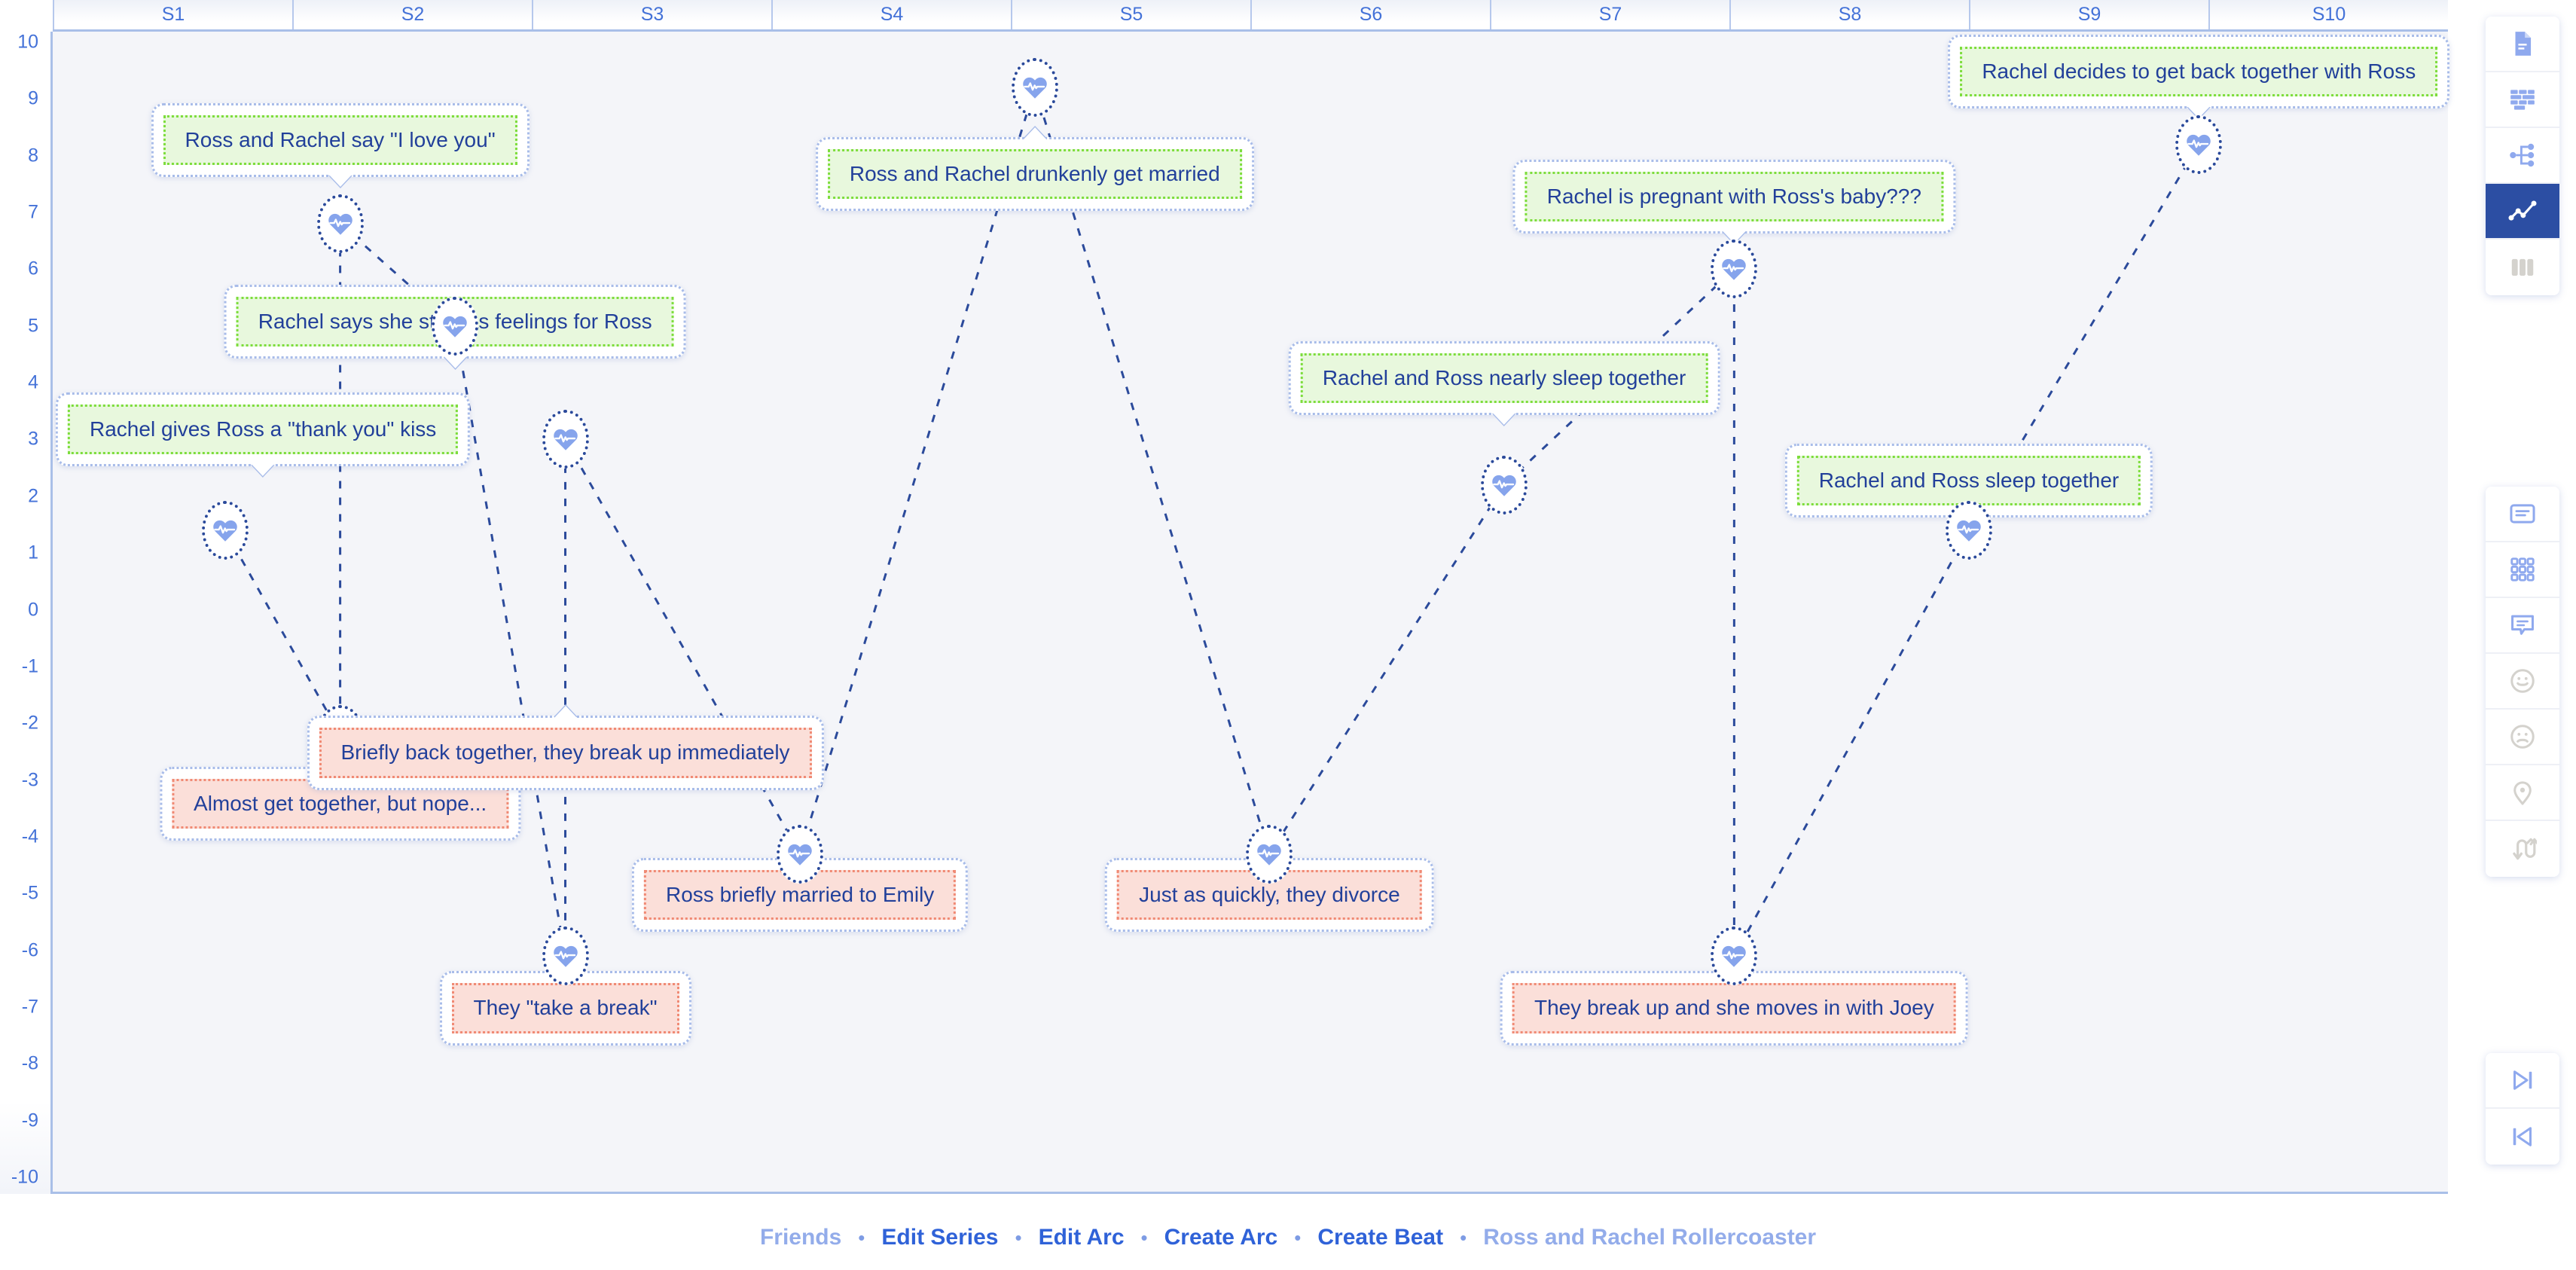 The height and width of the screenshot is (1270, 2576). I want to click on beat-label: Rachel and Ross sleep together, so click(1969, 480).